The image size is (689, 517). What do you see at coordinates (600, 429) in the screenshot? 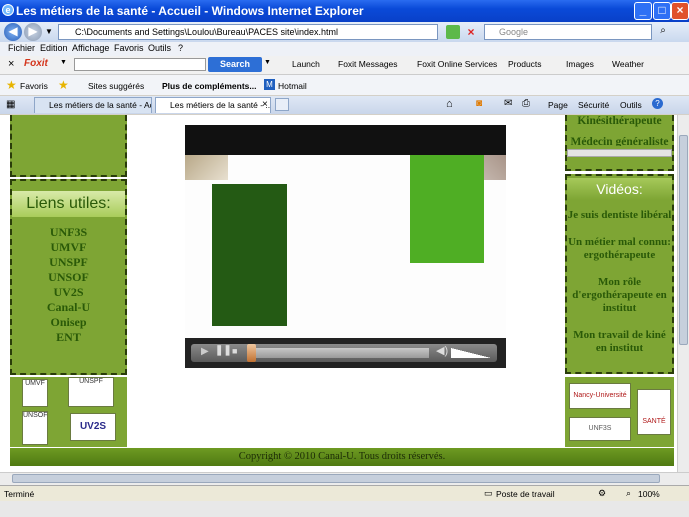
I see `logo-unf3s: UNF3S` at bounding box center [600, 429].